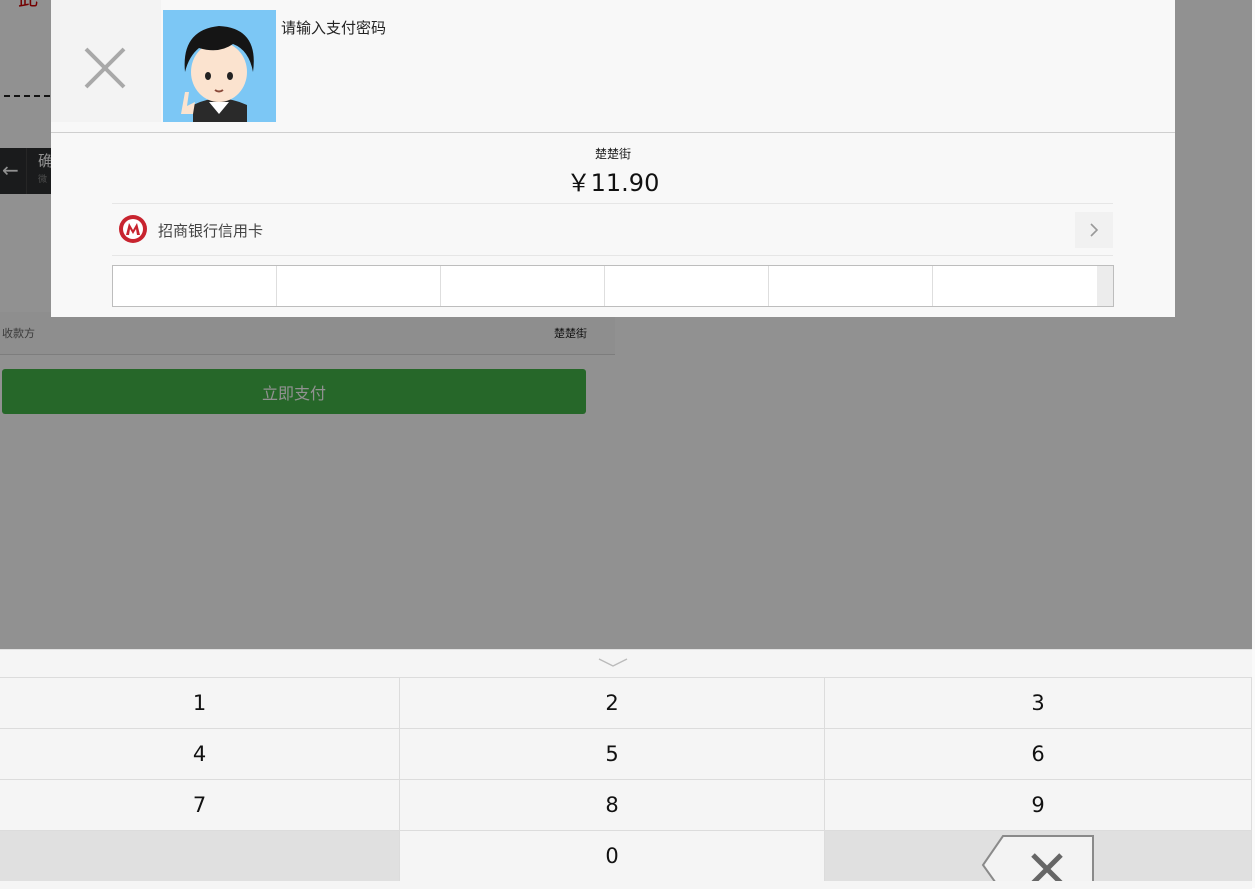 Image resolution: width=1255 pixels, height=889 pixels. I want to click on key-blank, so click(200, 855).